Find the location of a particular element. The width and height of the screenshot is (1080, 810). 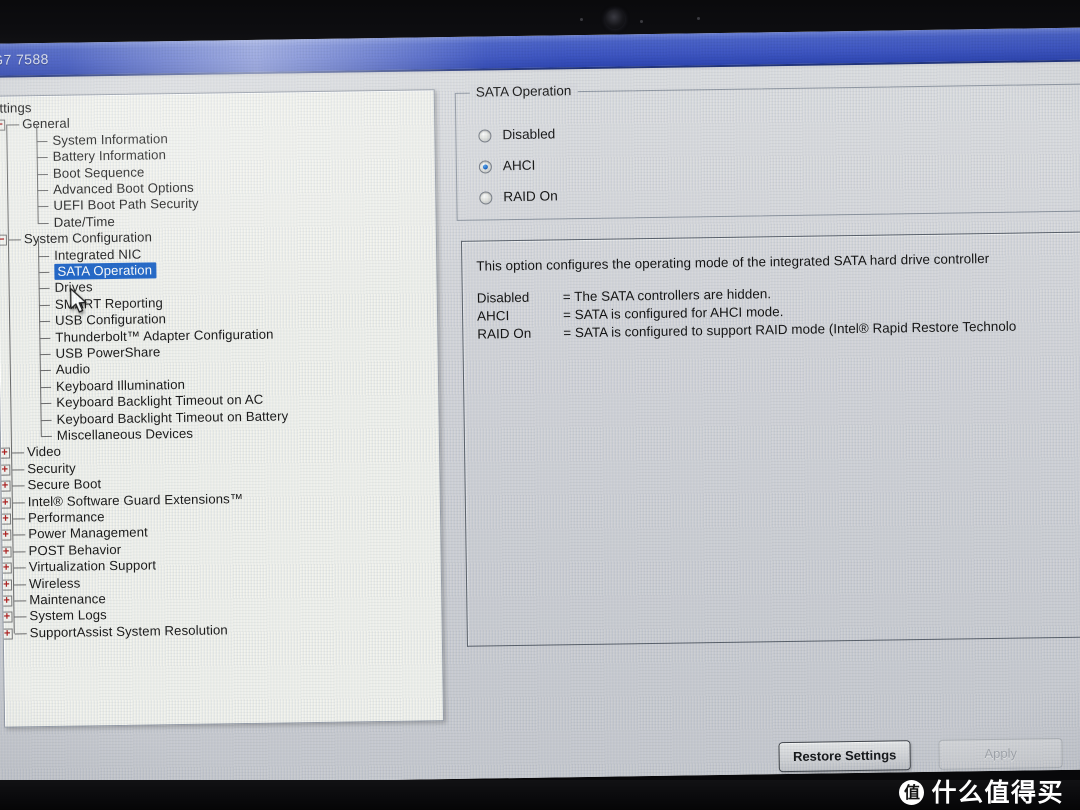

tree-item-label: Battery Information is located at coordinates (109, 156).